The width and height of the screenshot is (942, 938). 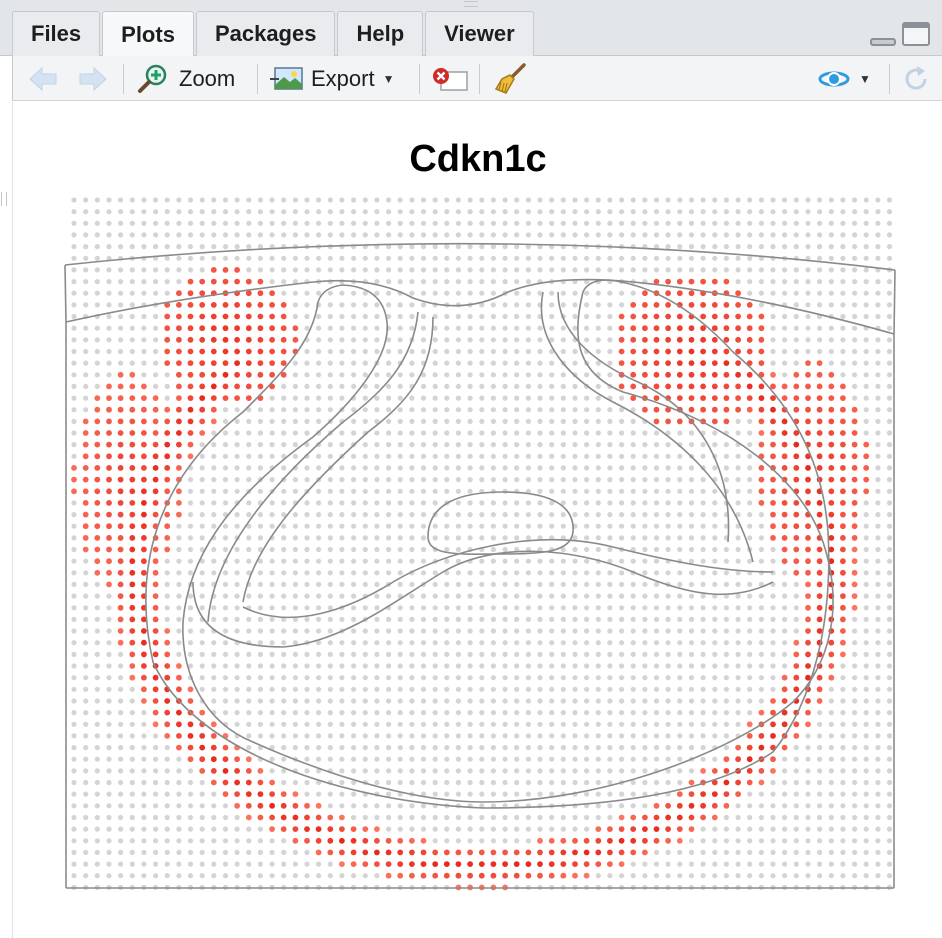 I want to click on zoom-button: Zoom, so click(x=186, y=78).